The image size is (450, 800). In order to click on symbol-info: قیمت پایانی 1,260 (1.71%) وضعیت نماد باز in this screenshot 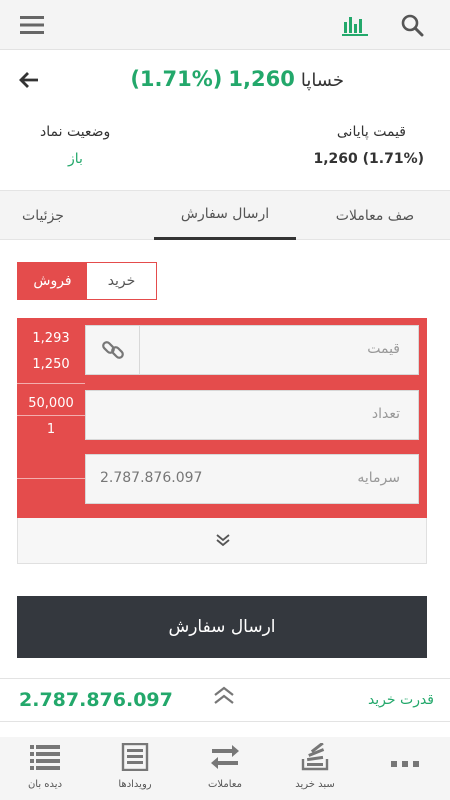, I will do `click(225, 152)`.